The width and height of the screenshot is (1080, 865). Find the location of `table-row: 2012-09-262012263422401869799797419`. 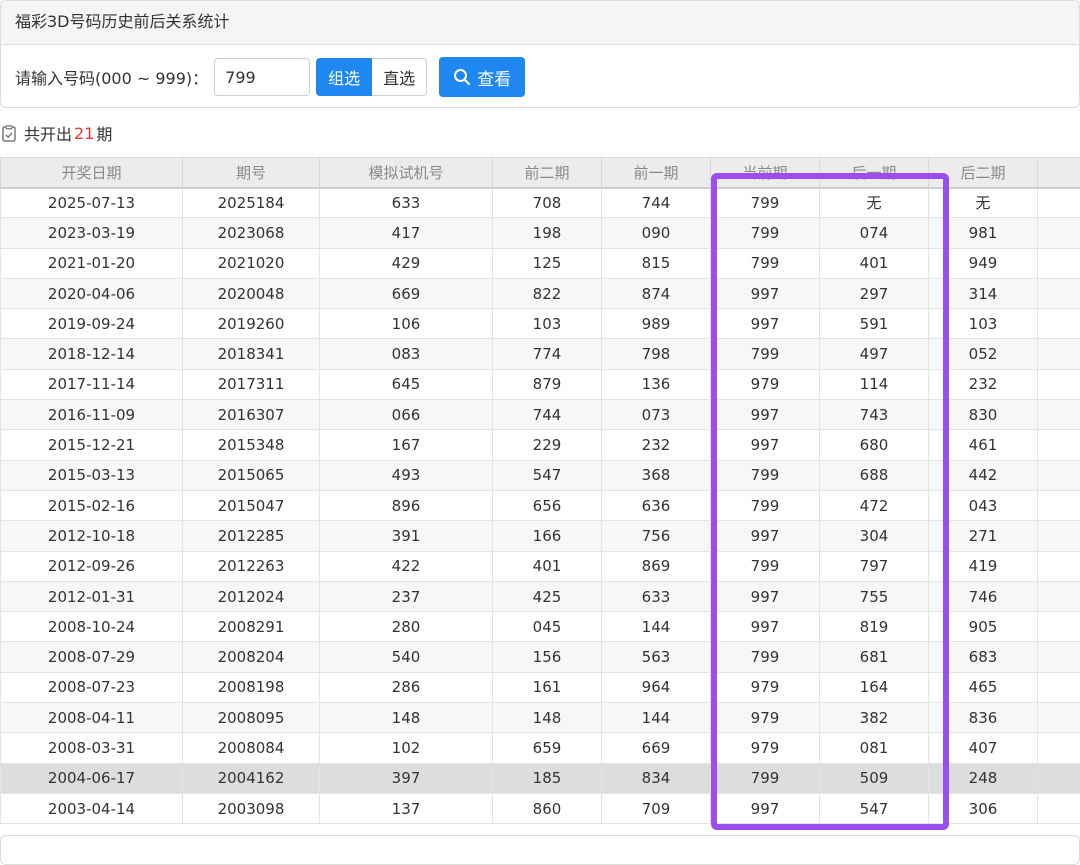

table-row: 2012-09-262012263422401869799797419 is located at coordinates (540, 566).